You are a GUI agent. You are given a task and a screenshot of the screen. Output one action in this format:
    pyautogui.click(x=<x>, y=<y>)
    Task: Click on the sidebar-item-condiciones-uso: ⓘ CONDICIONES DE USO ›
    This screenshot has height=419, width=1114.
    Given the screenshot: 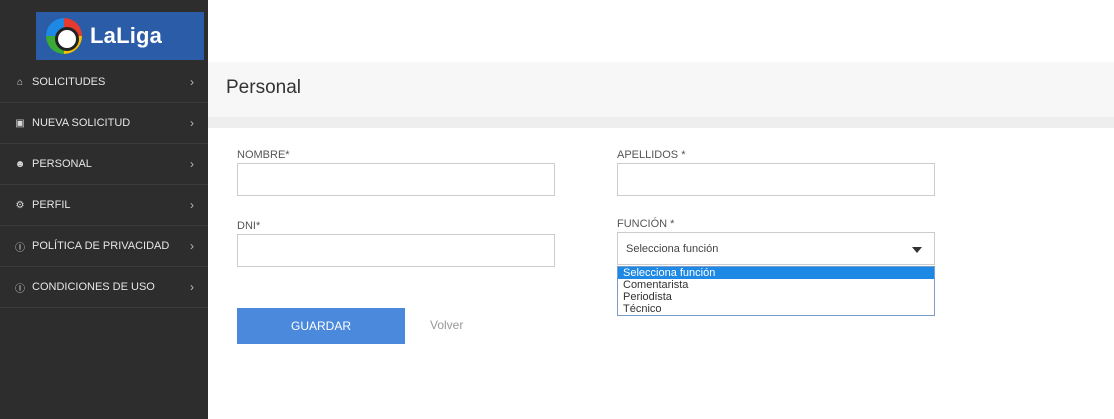 What is the action you would take?
    pyautogui.click(x=104, y=287)
    